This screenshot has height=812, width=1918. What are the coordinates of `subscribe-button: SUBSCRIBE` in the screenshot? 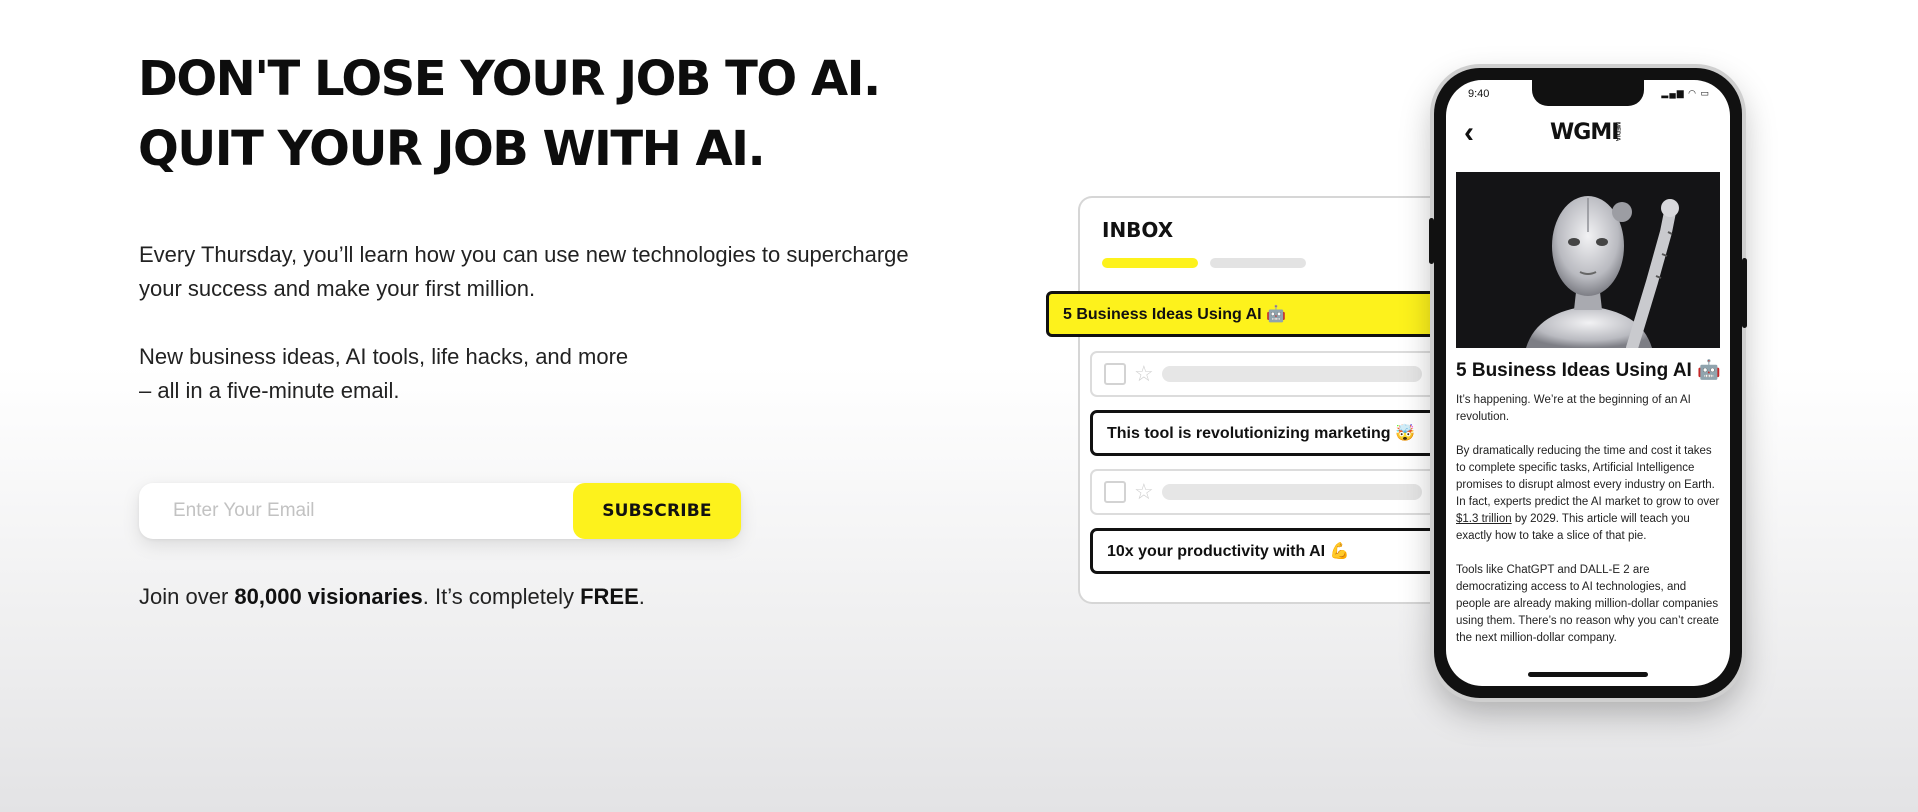 It's located at (657, 511).